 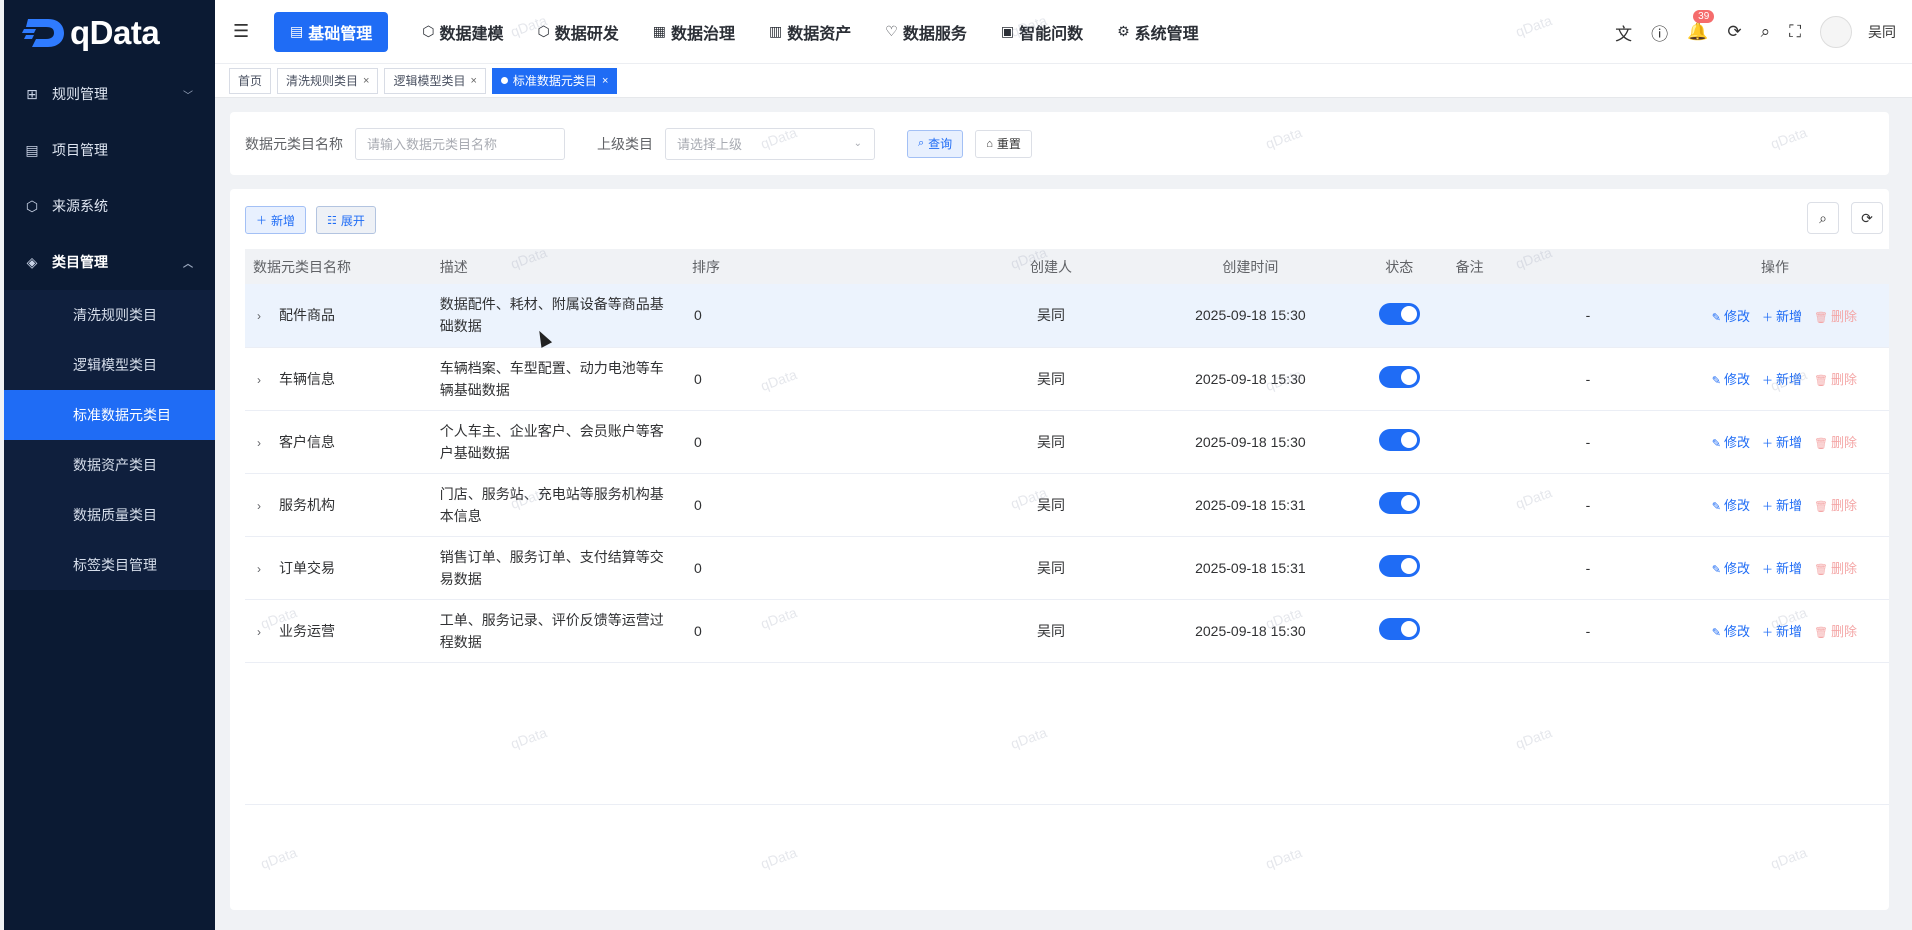 What do you see at coordinates (346, 220) in the screenshot?
I see `expand-button: ☷ 展开` at bounding box center [346, 220].